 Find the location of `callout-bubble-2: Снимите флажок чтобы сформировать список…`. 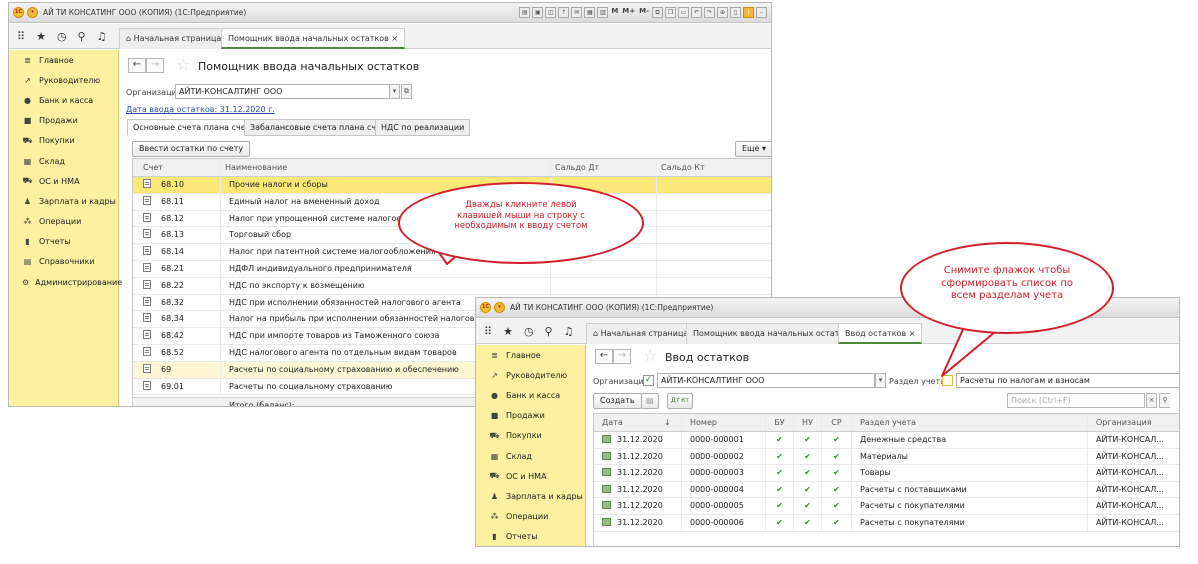

callout-bubble-2: Снимите флажок чтобы сформировать список… is located at coordinates (1007, 288).